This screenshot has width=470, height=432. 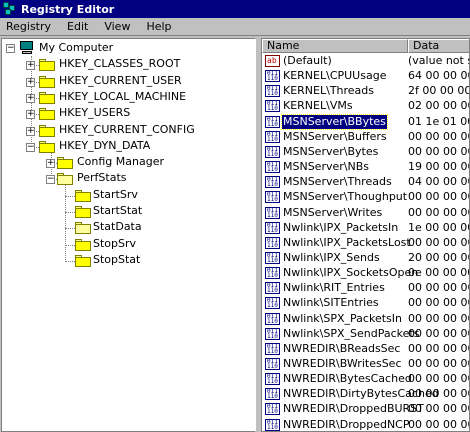 I want to click on tree-item-stopsrv: StopSrv, so click(x=114, y=244).